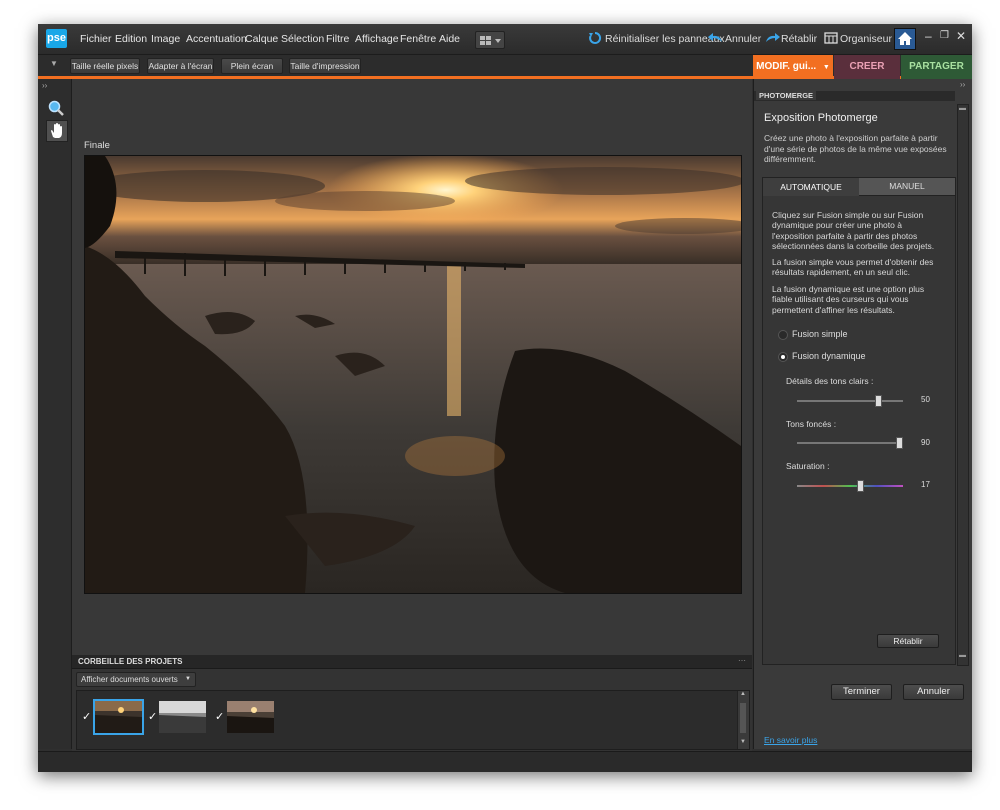  Describe the element at coordinates (925, 442) in the screenshot. I see `slider-shadows-value: 90` at that location.